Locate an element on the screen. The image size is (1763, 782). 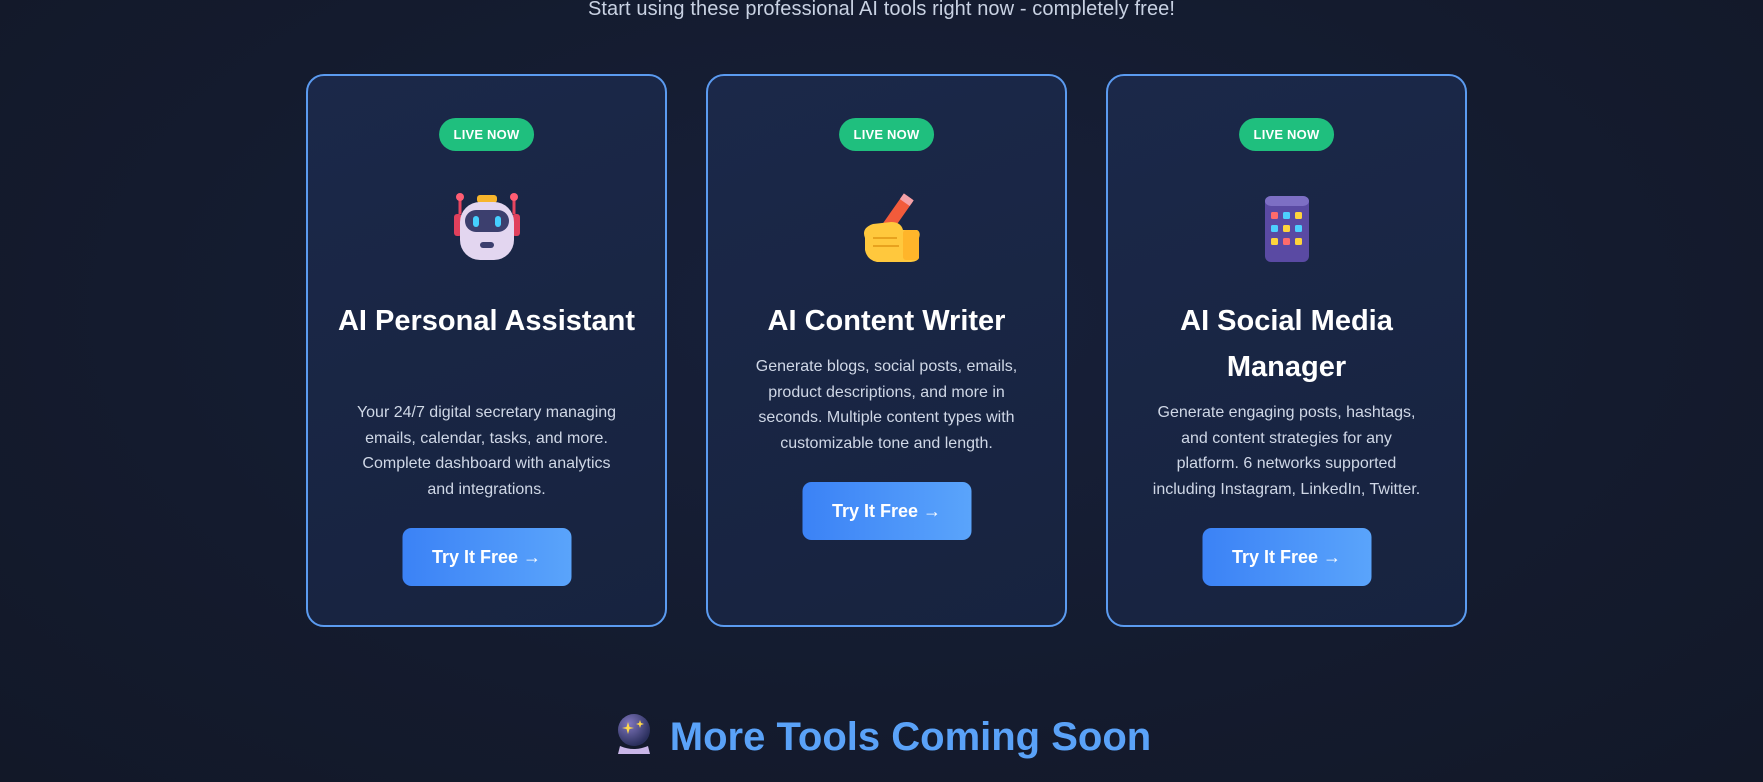
tool-title: AI Personal Assistant is located at coordinates (486, 321).